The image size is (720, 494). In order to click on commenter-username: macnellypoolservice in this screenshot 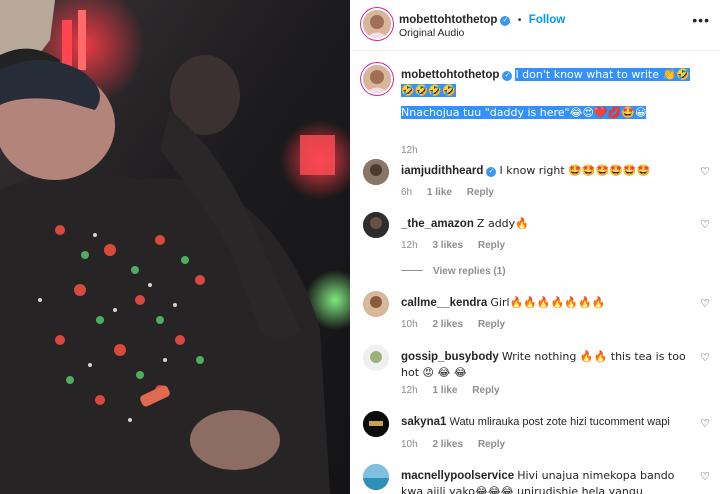, I will do `click(457, 476)`.